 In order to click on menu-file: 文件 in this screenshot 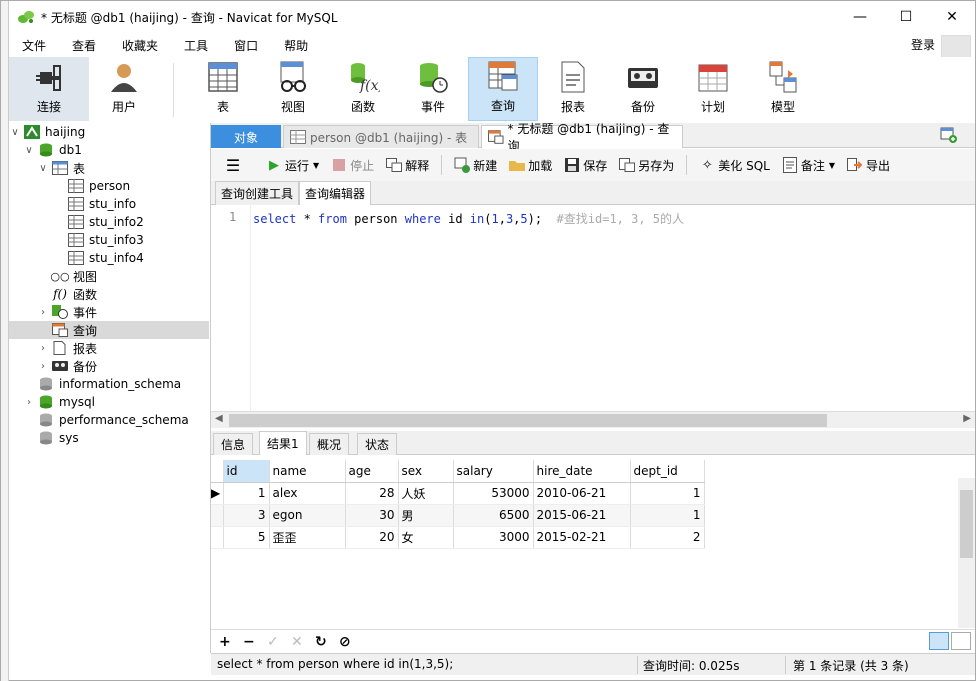, I will do `click(34, 45)`.